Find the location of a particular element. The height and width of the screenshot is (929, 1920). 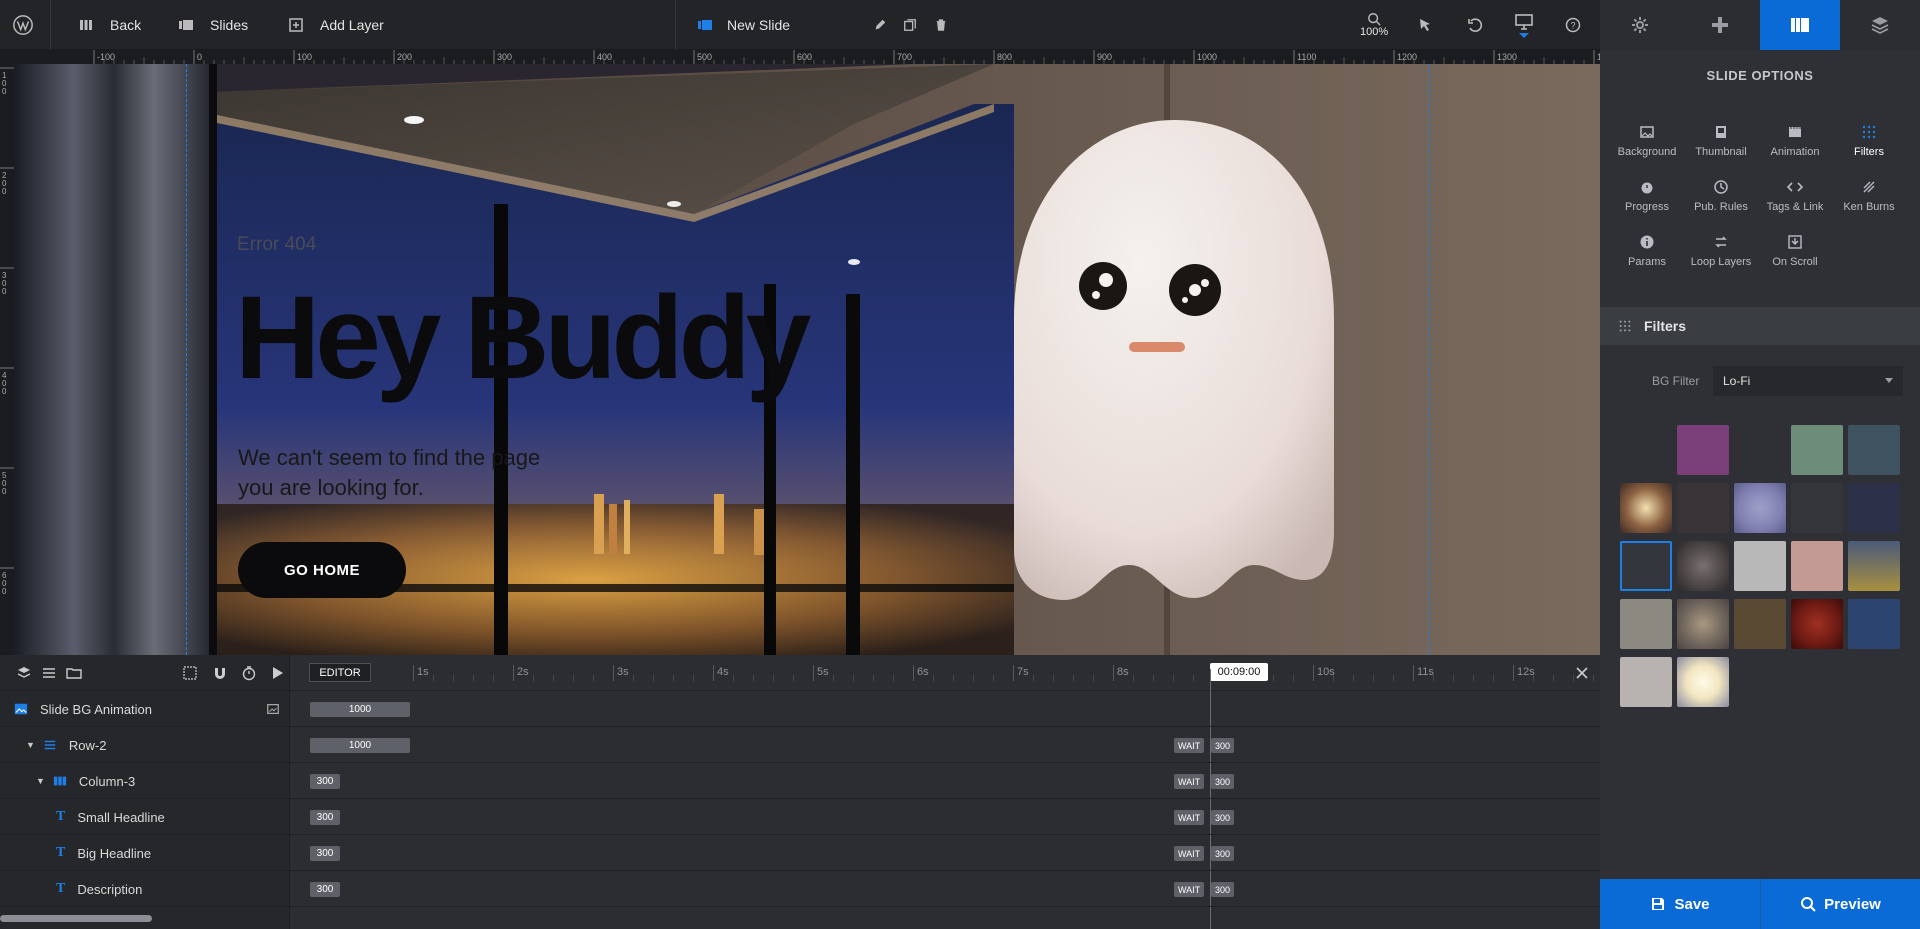

slides-button: Slides is located at coordinates (213, 25).